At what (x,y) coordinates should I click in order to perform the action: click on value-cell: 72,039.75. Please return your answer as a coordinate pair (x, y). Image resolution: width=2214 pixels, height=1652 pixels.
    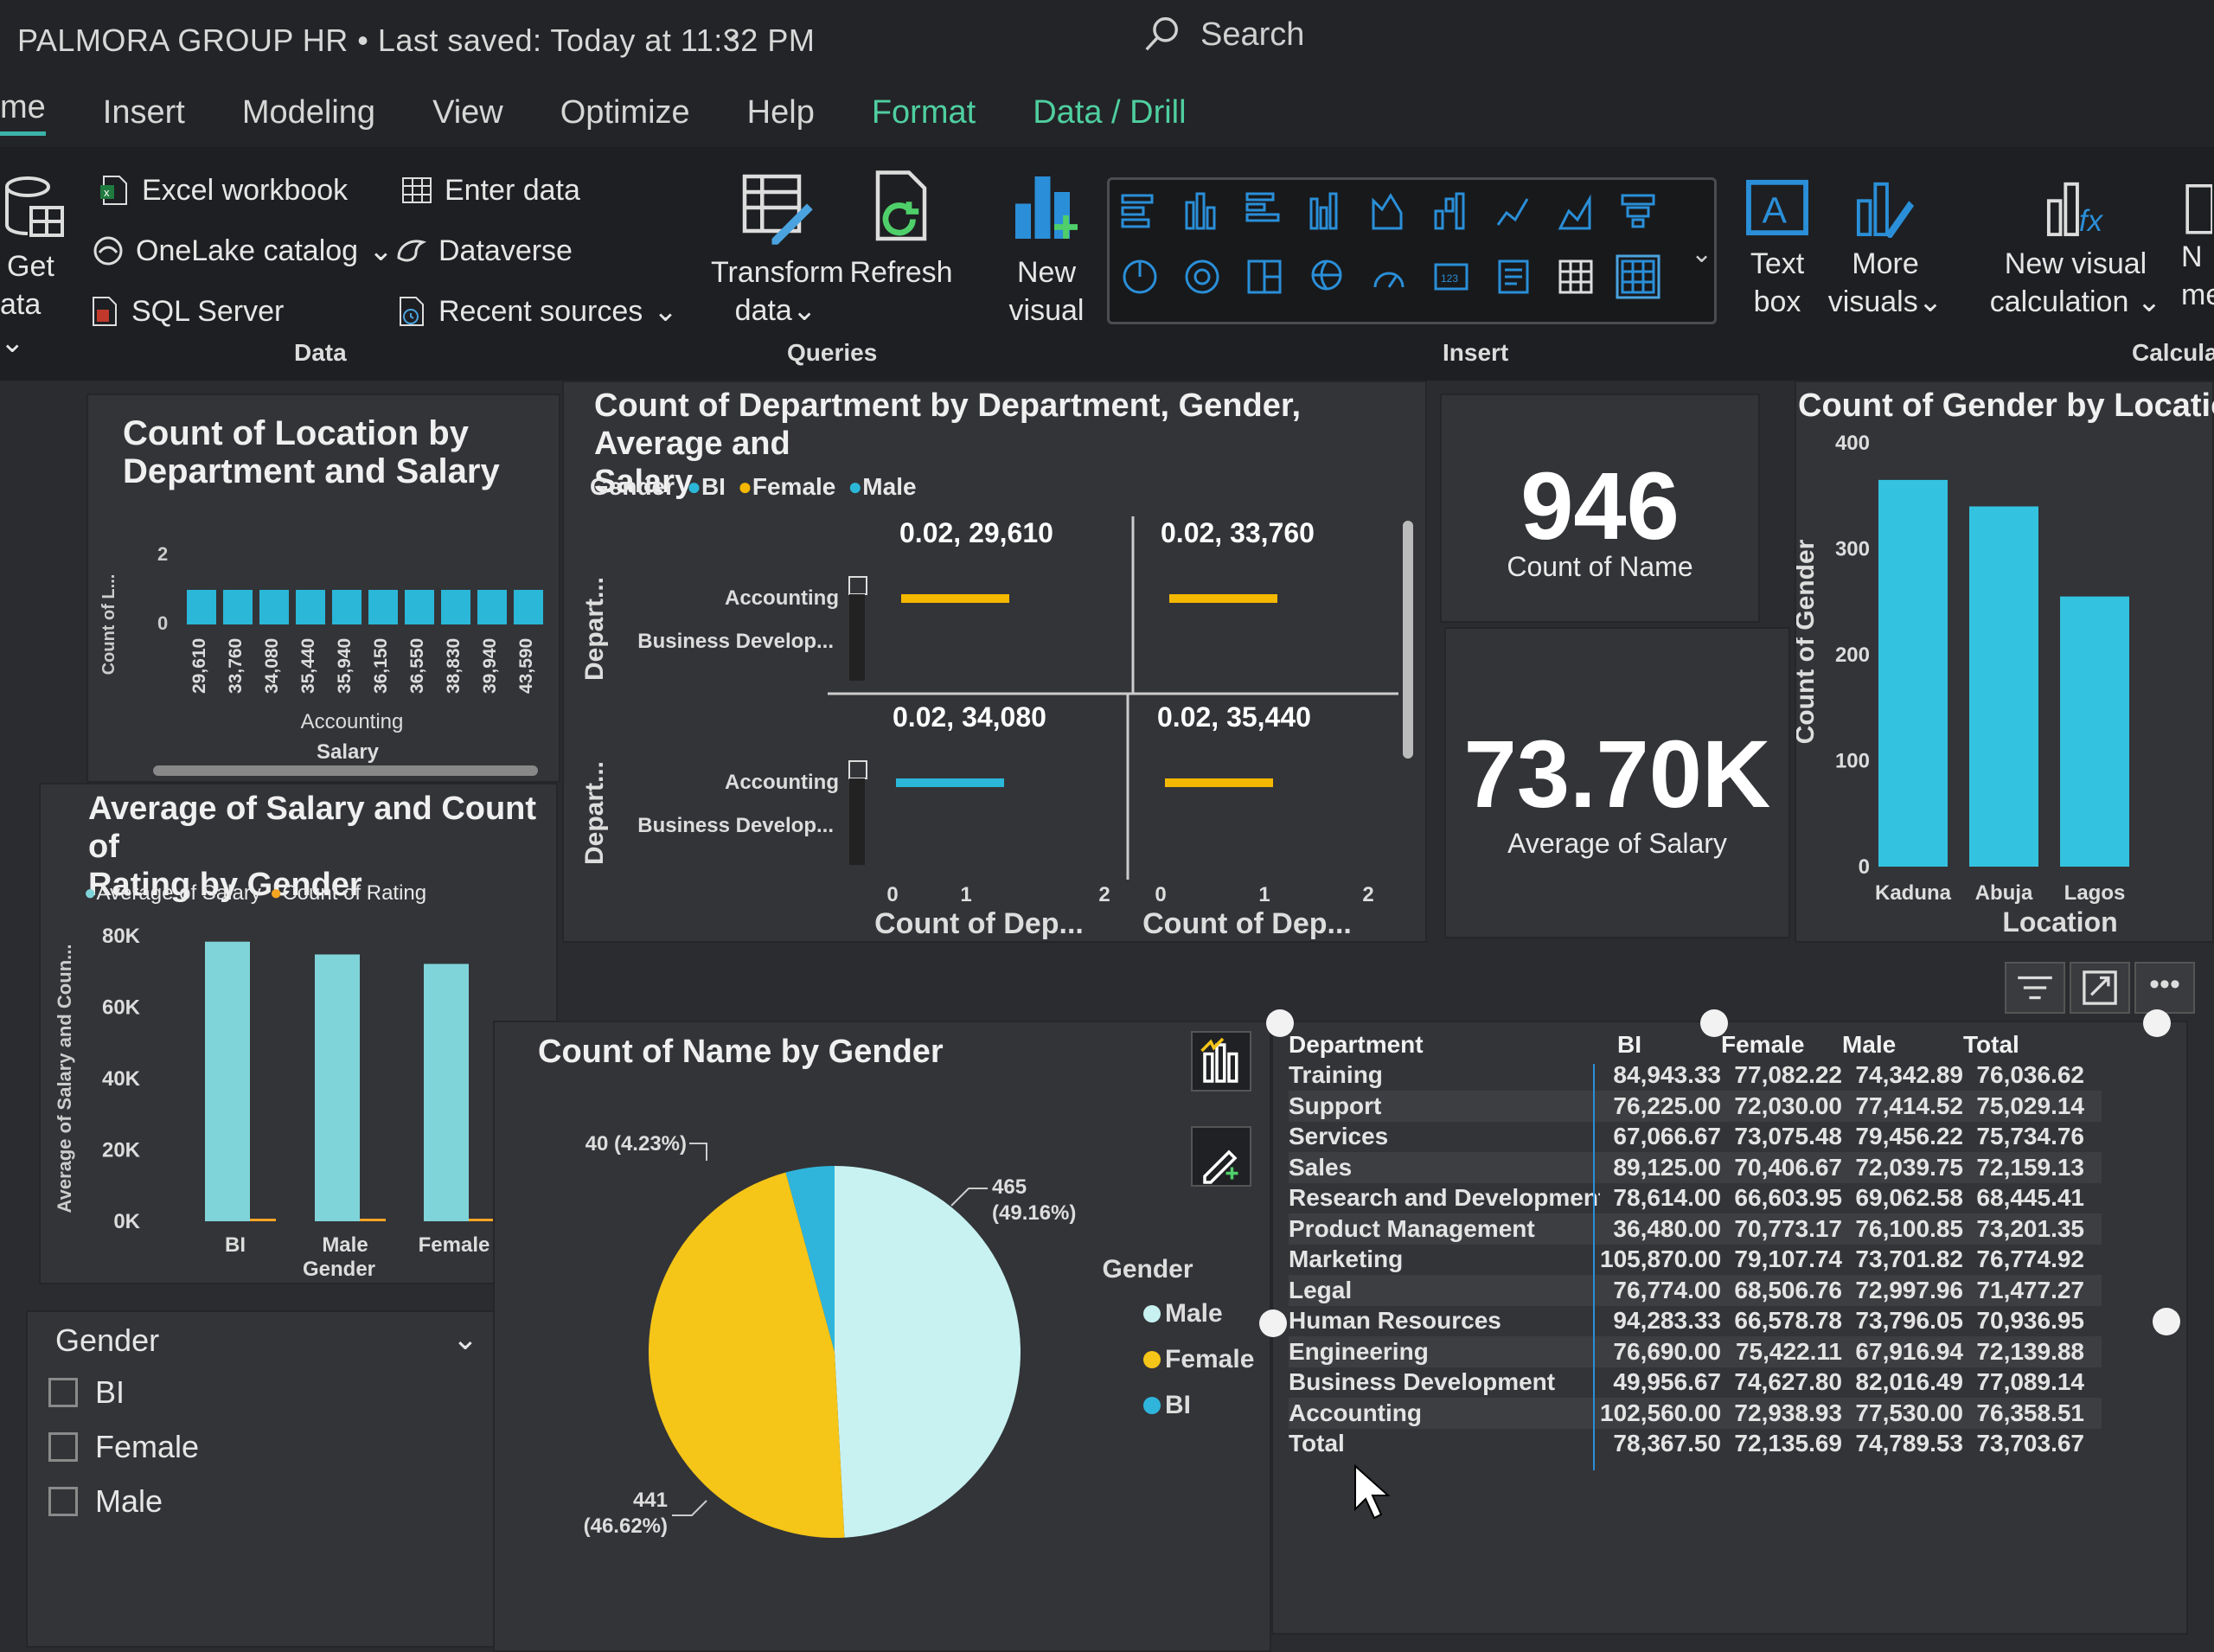
    Looking at the image, I should click on (1909, 1167).